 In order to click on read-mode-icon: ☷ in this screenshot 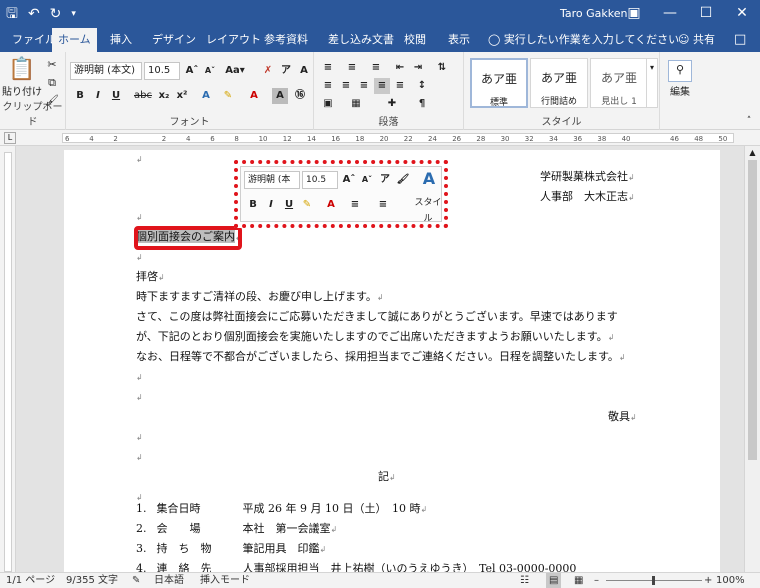, I will do `click(524, 580)`.